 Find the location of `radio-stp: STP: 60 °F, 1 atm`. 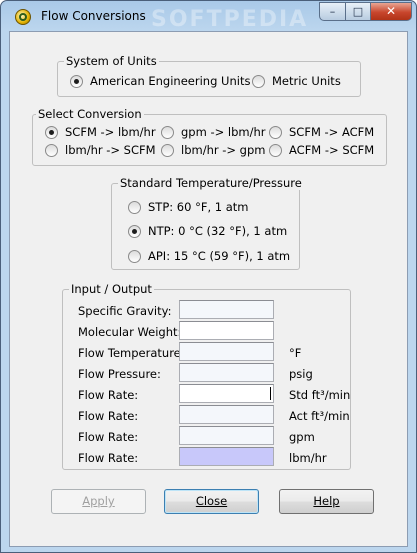

radio-stp: STP: 60 °F, 1 atm is located at coordinates (188, 207).